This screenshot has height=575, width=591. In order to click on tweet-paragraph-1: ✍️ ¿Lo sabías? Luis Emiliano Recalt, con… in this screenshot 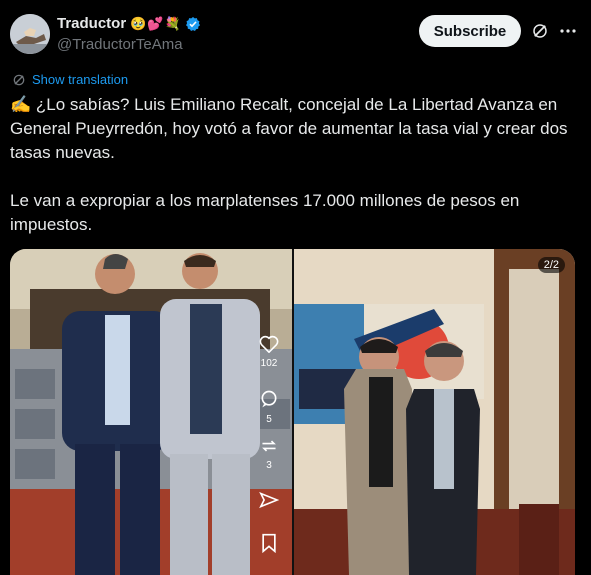, I will do `click(289, 128)`.